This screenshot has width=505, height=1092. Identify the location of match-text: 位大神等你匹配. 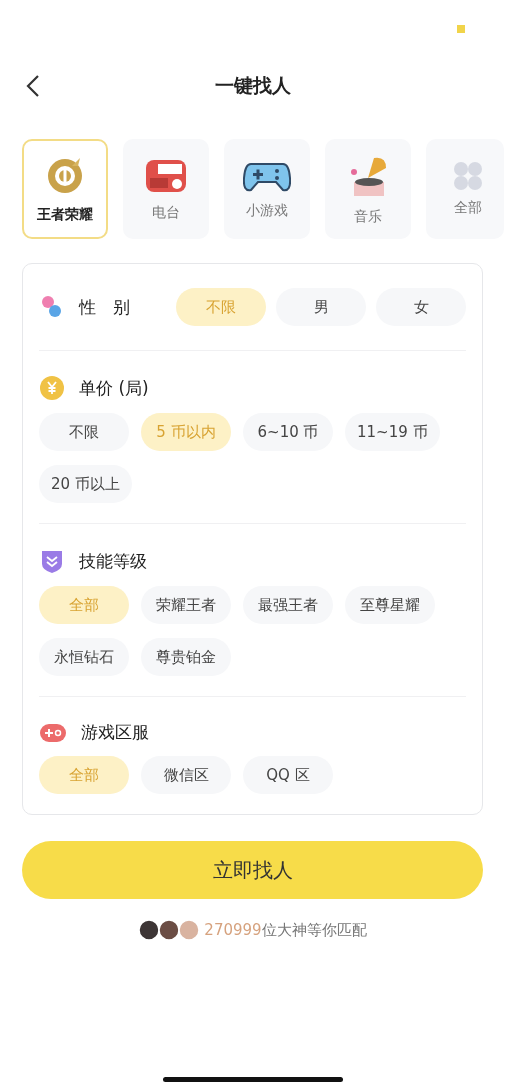
(314, 930).